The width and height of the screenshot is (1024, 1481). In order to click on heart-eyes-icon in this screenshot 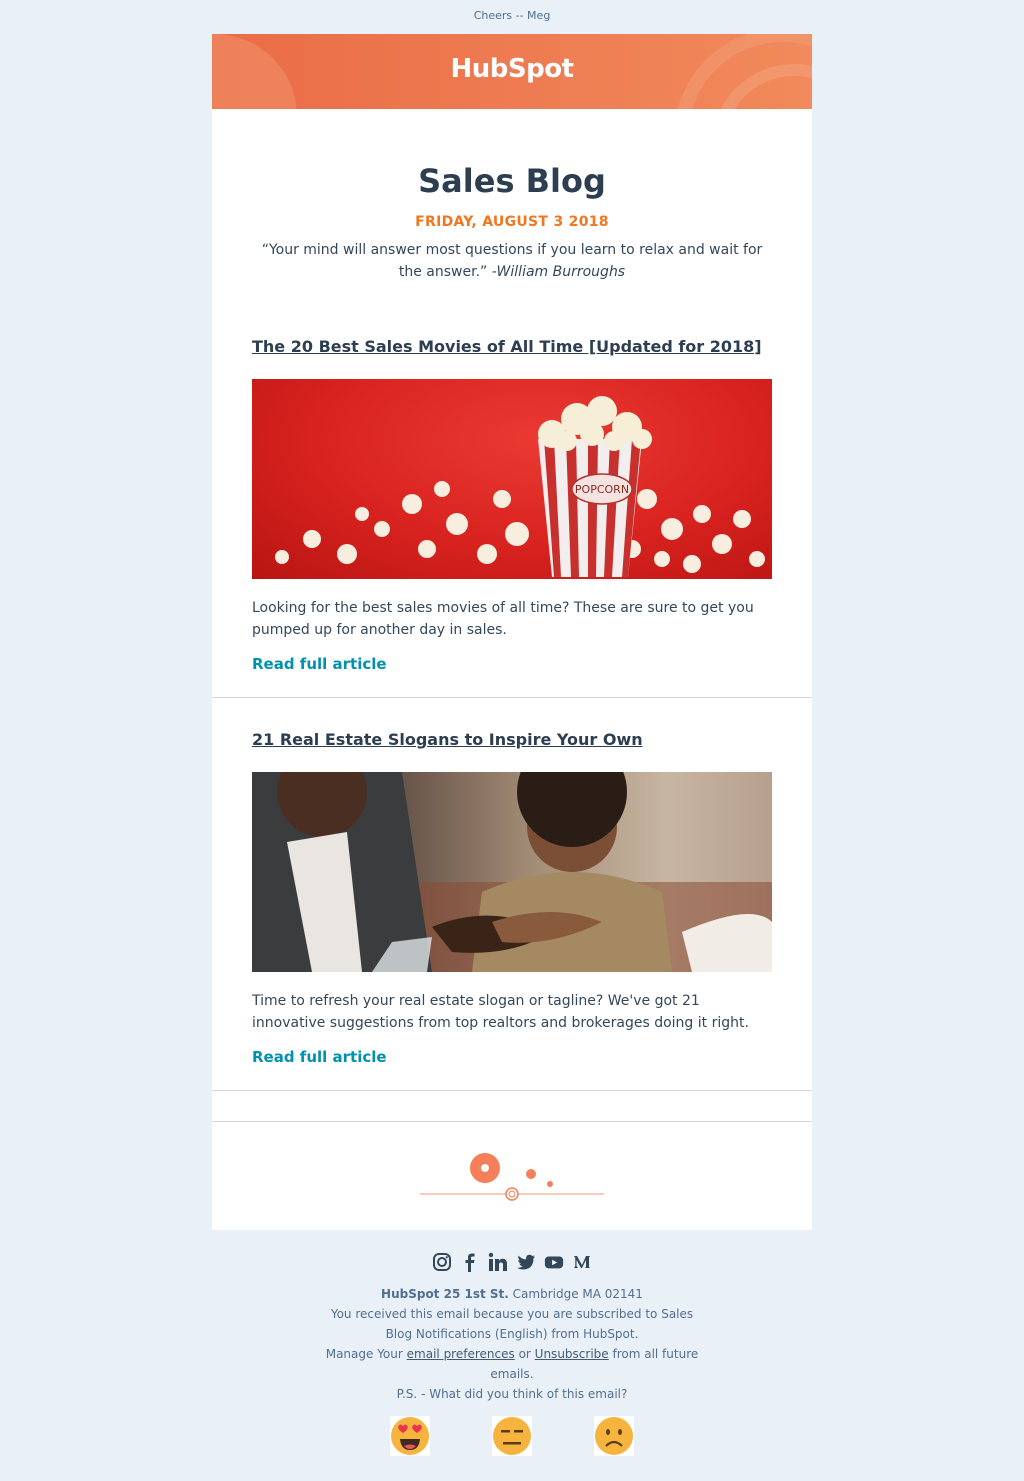, I will do `click(410, 1436)`.